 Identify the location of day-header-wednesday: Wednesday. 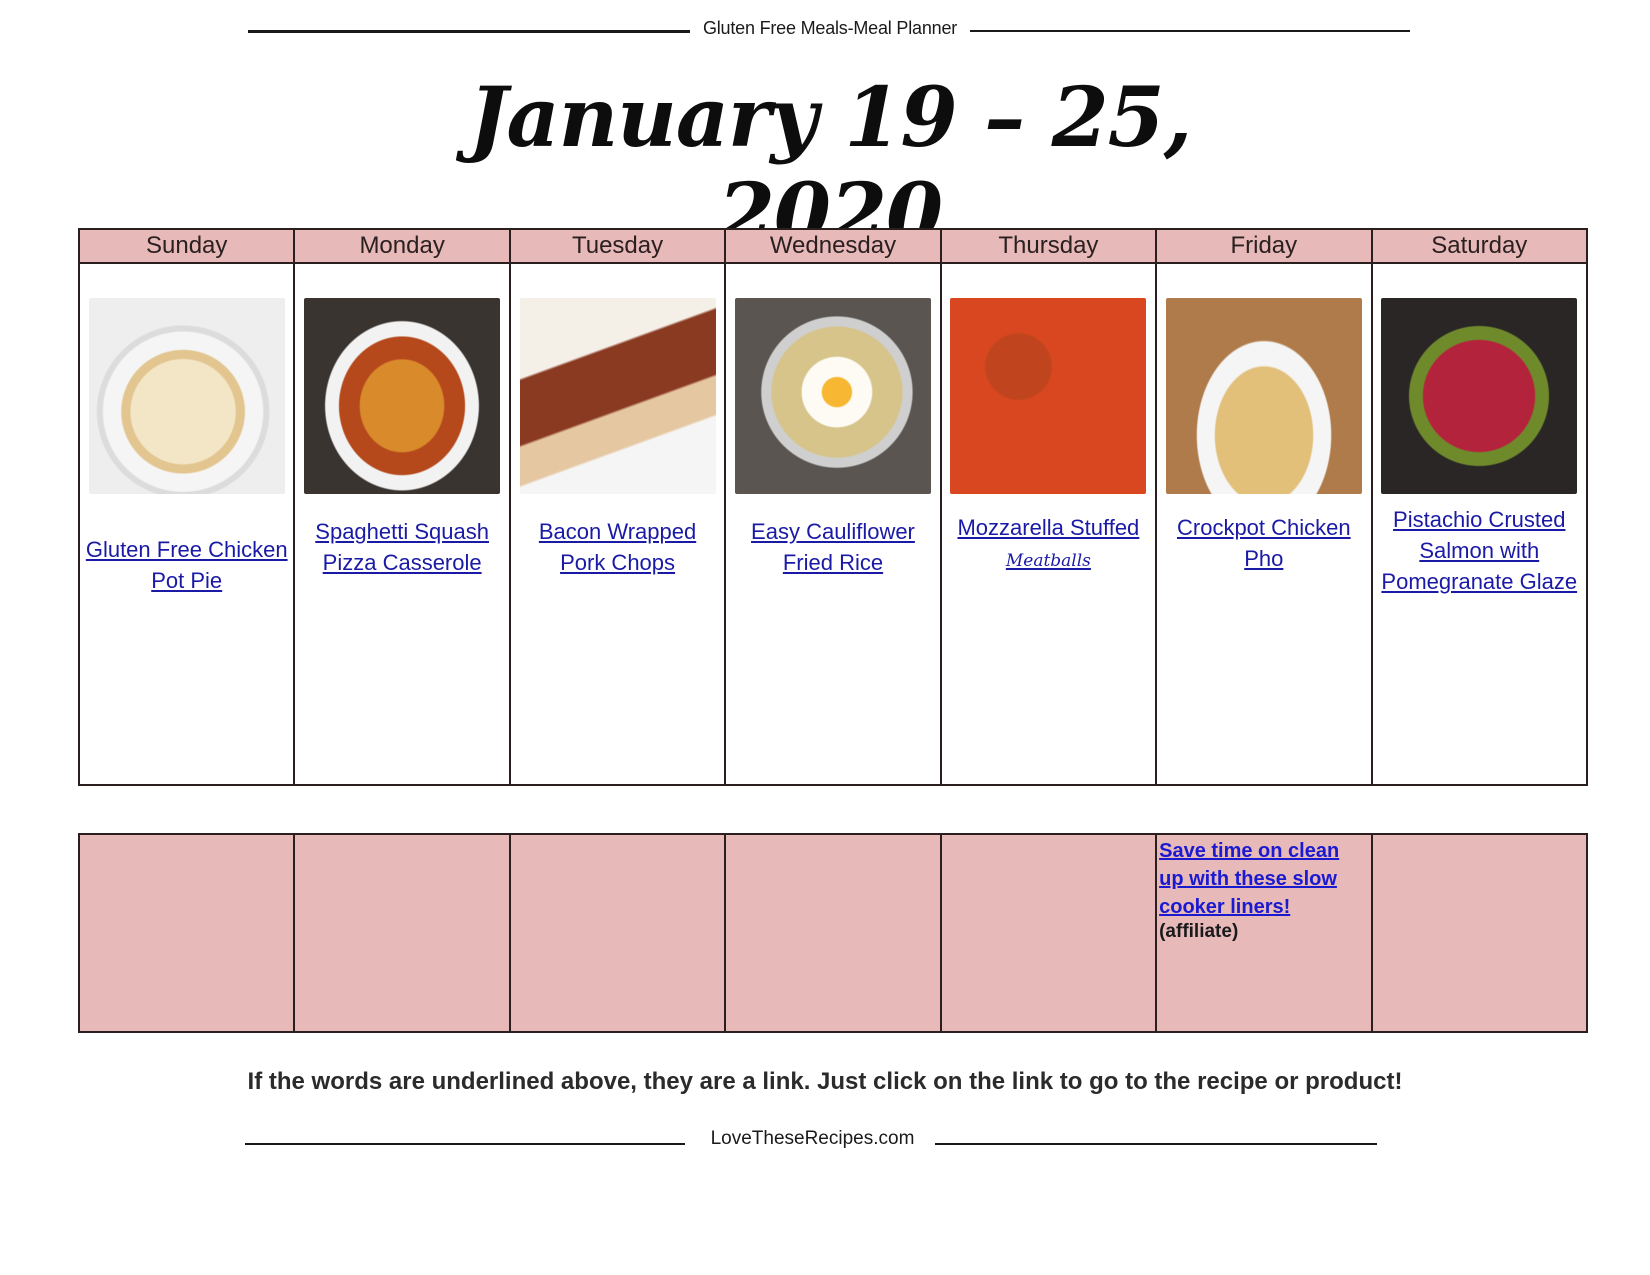
(833, 246).